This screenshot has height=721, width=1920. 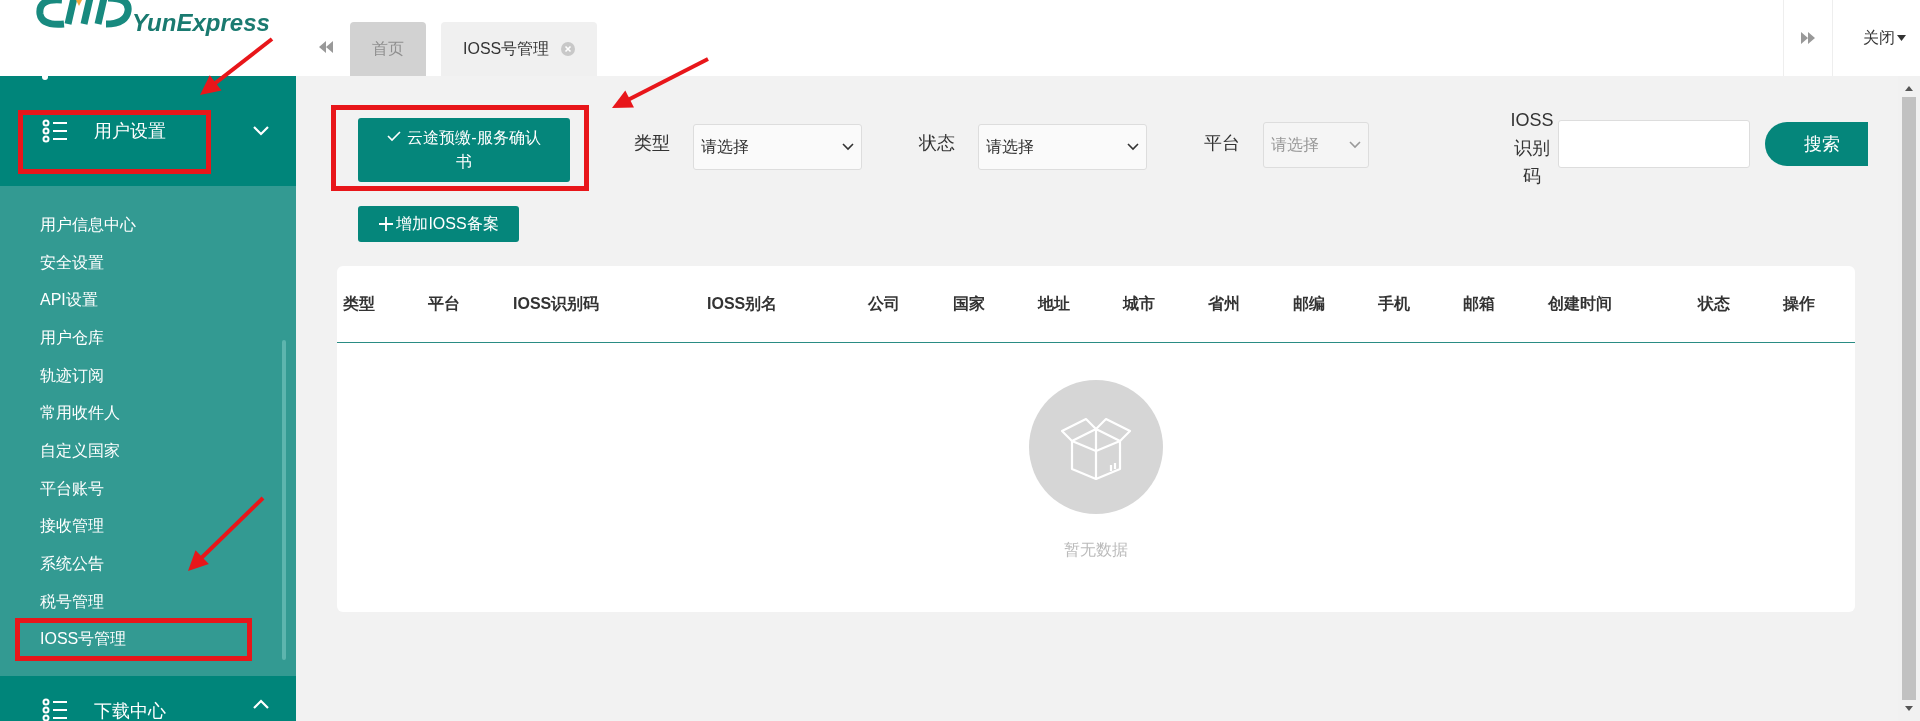 I want to click on column-header: 平台, so click(x=444, y=304).